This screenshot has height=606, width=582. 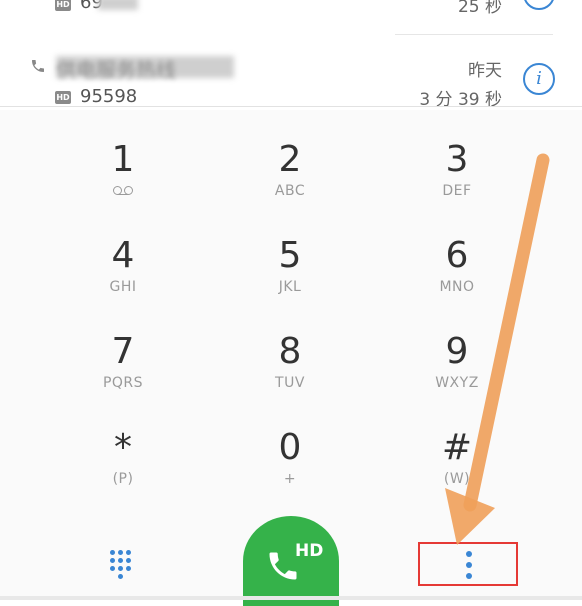 I want to click on key-letters: ABC, so click(x=290, y=191).